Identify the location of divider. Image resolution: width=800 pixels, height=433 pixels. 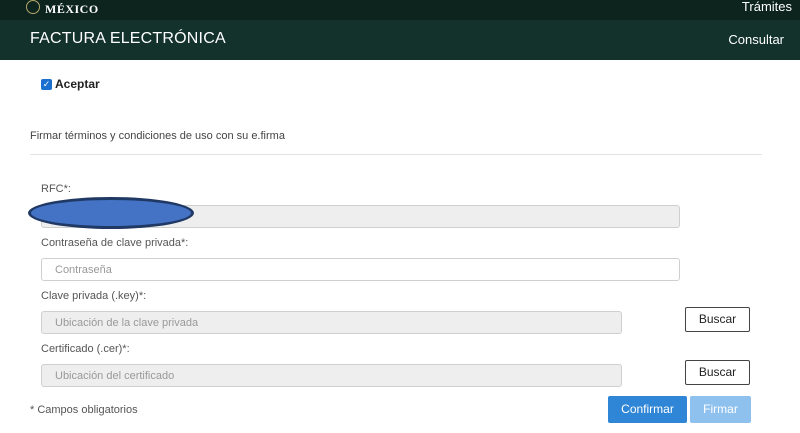
(396, 154).